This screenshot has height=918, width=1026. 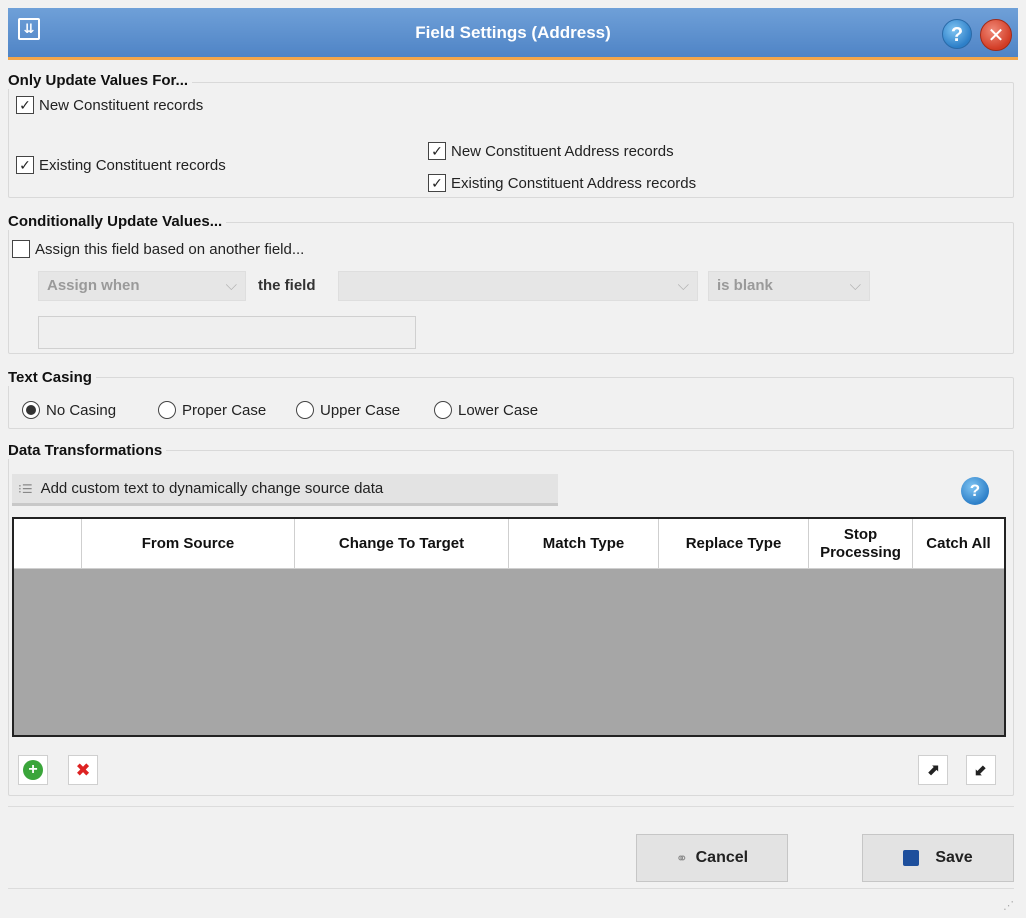 I want to click on list-icon: ⁝☰, so click(x=25, y=488).